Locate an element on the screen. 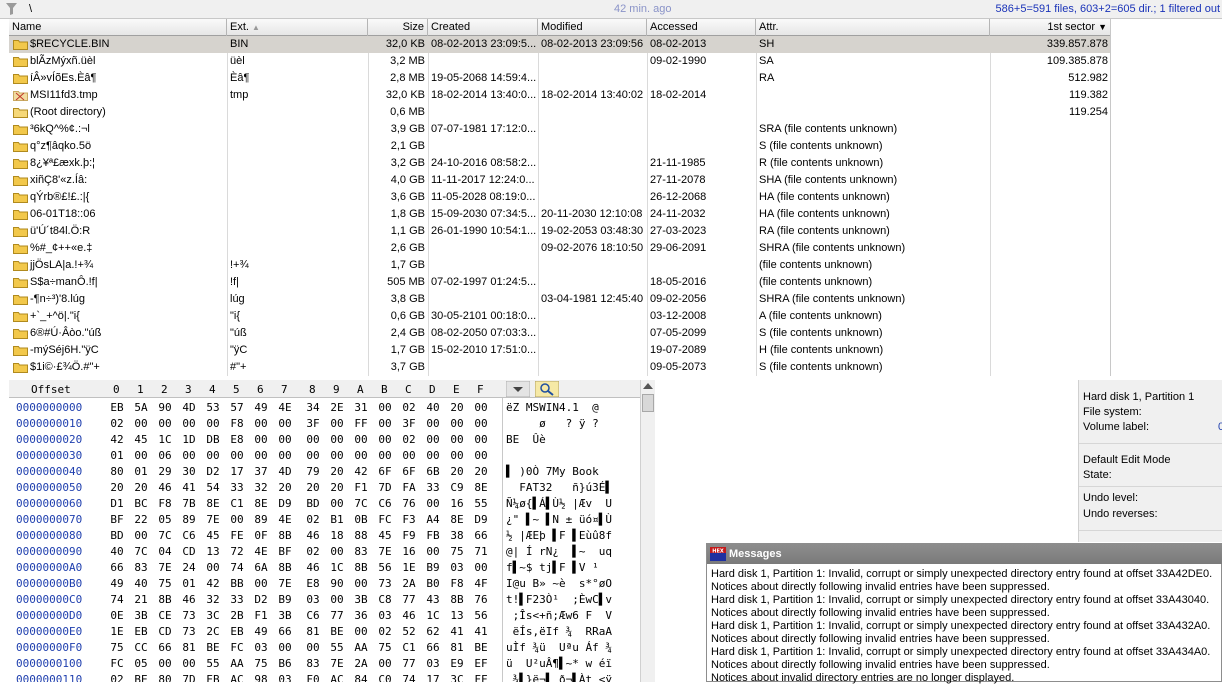 The width and height of the screenshot is (1222, 685). hex-byte: 3B is located at coordinates (361, 600).